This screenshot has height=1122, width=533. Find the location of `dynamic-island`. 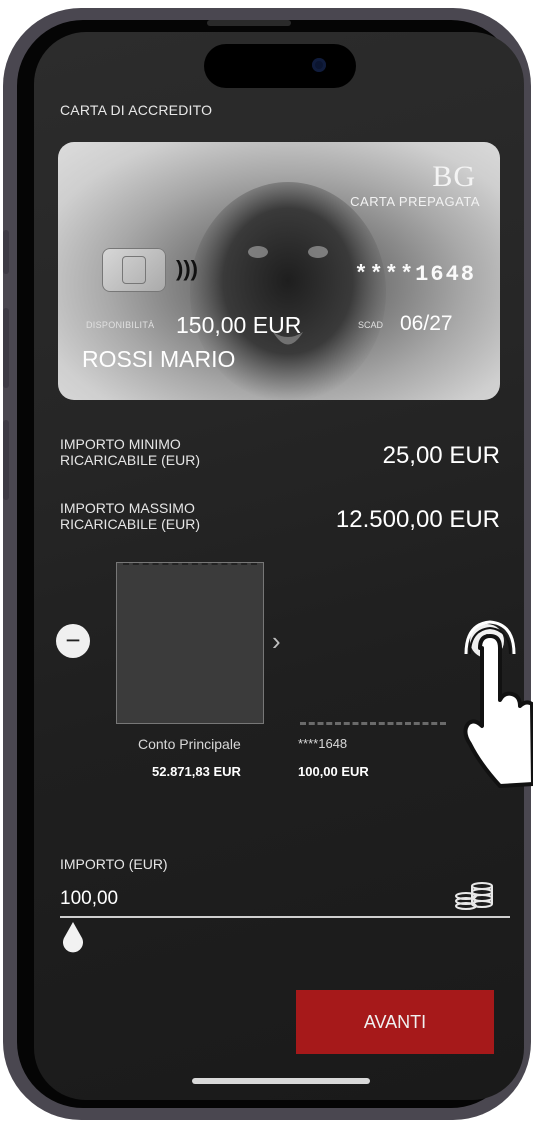

dynamic-island is located at coordinates (280, 66).